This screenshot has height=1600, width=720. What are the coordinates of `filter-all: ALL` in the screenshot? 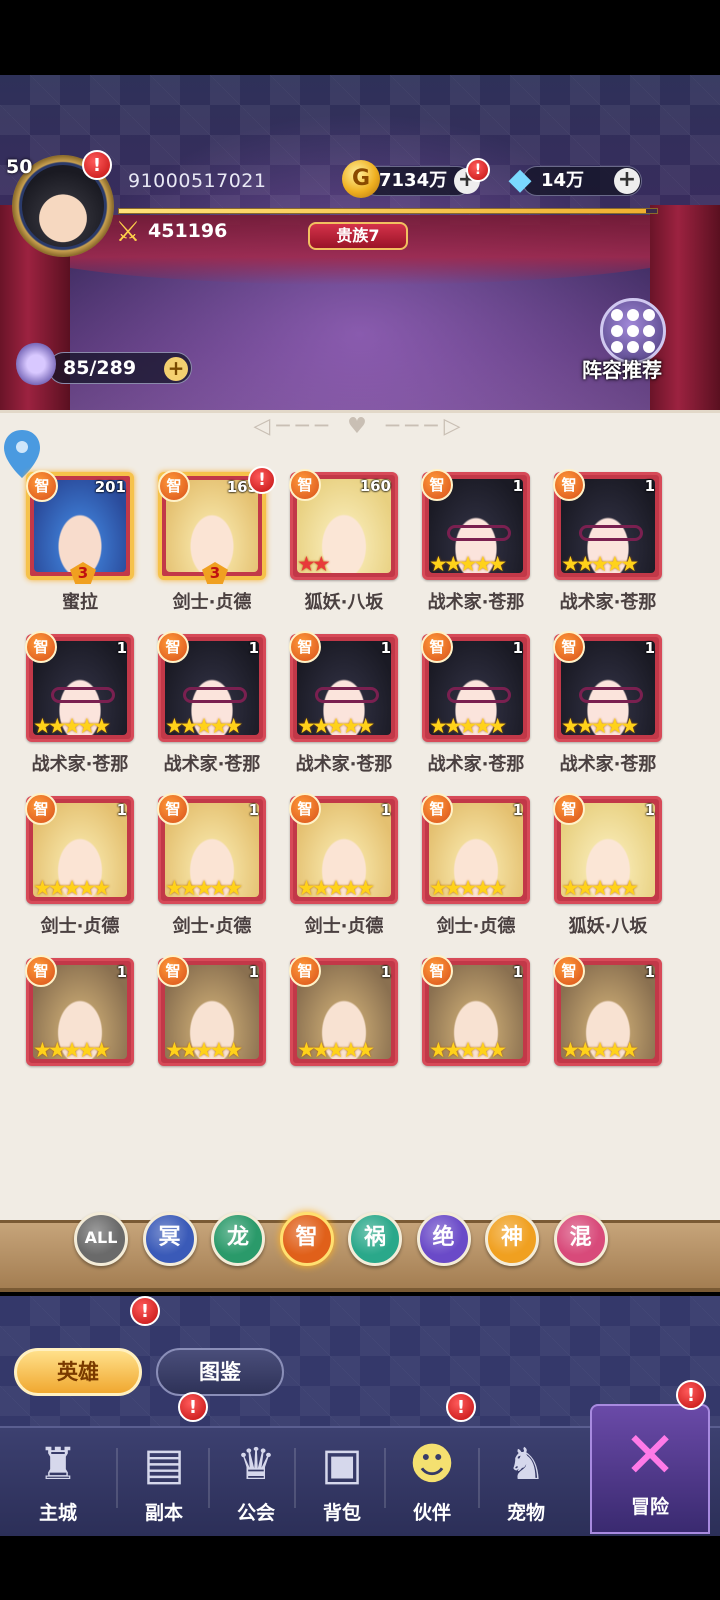 It's located at (101, 1239).